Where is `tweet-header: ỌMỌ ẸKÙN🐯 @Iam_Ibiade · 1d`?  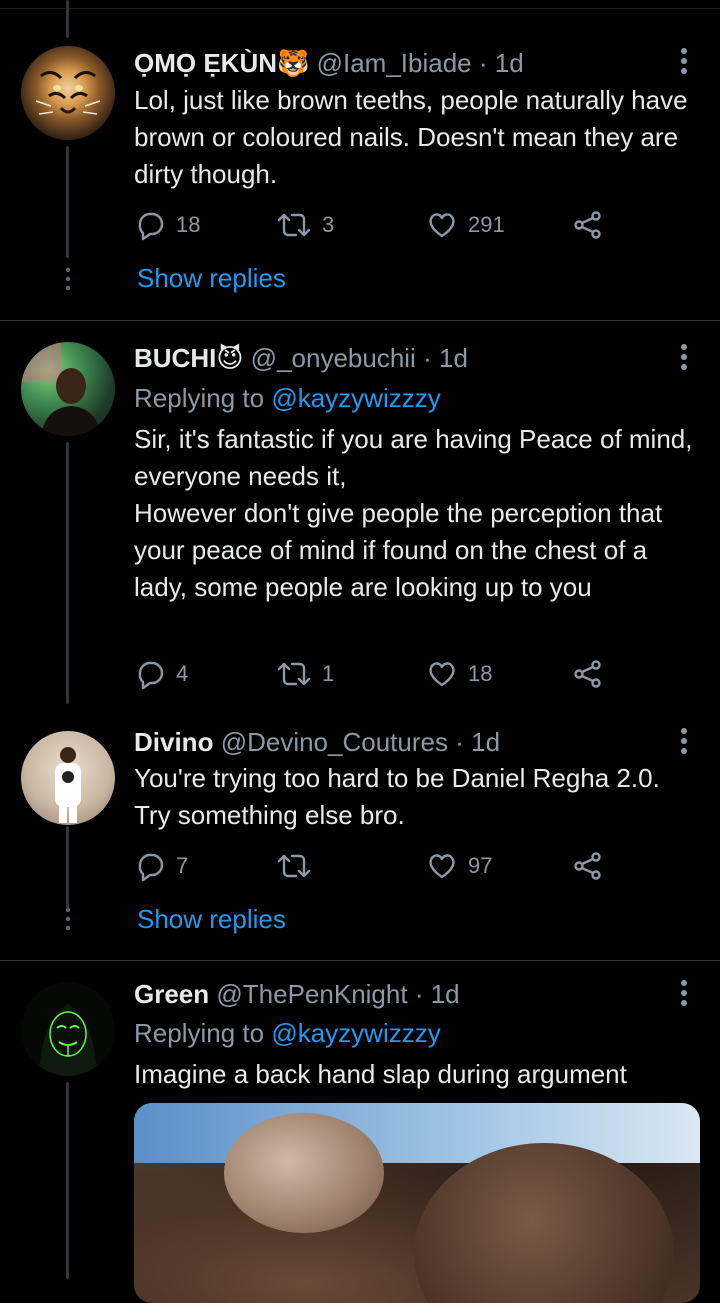
tweet-header: ỌMỌ ẸKÙN🐯 @Iam_Ibiade · 1d is located at coordinates (329, 63).